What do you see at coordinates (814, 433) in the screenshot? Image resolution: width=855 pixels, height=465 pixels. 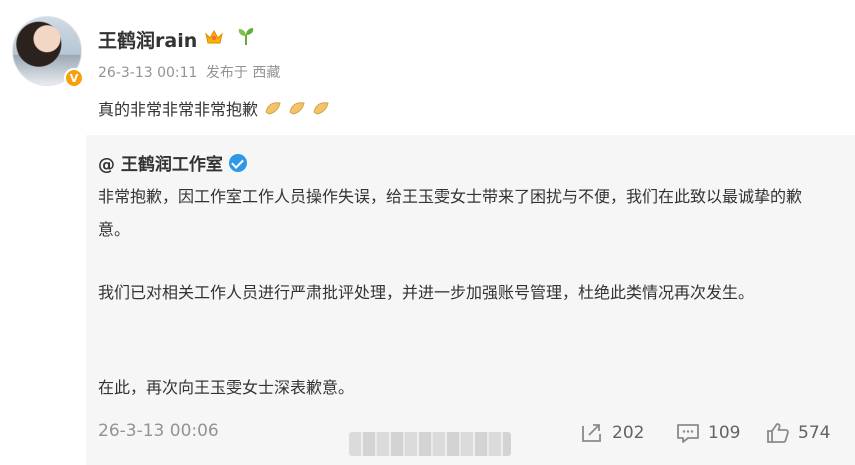 I see `like-count: 574` at bounding box center [814, 433].